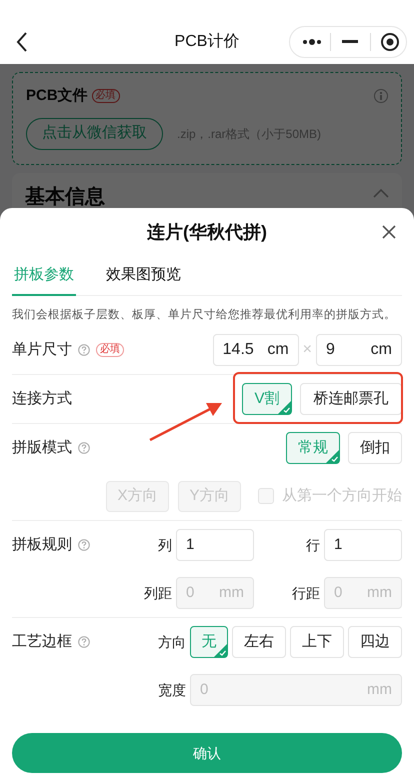  What do you see at coordinates (42, 642) in the screenshot?
I see `field-label: 工艺边框` at bounding box center [42, 642].